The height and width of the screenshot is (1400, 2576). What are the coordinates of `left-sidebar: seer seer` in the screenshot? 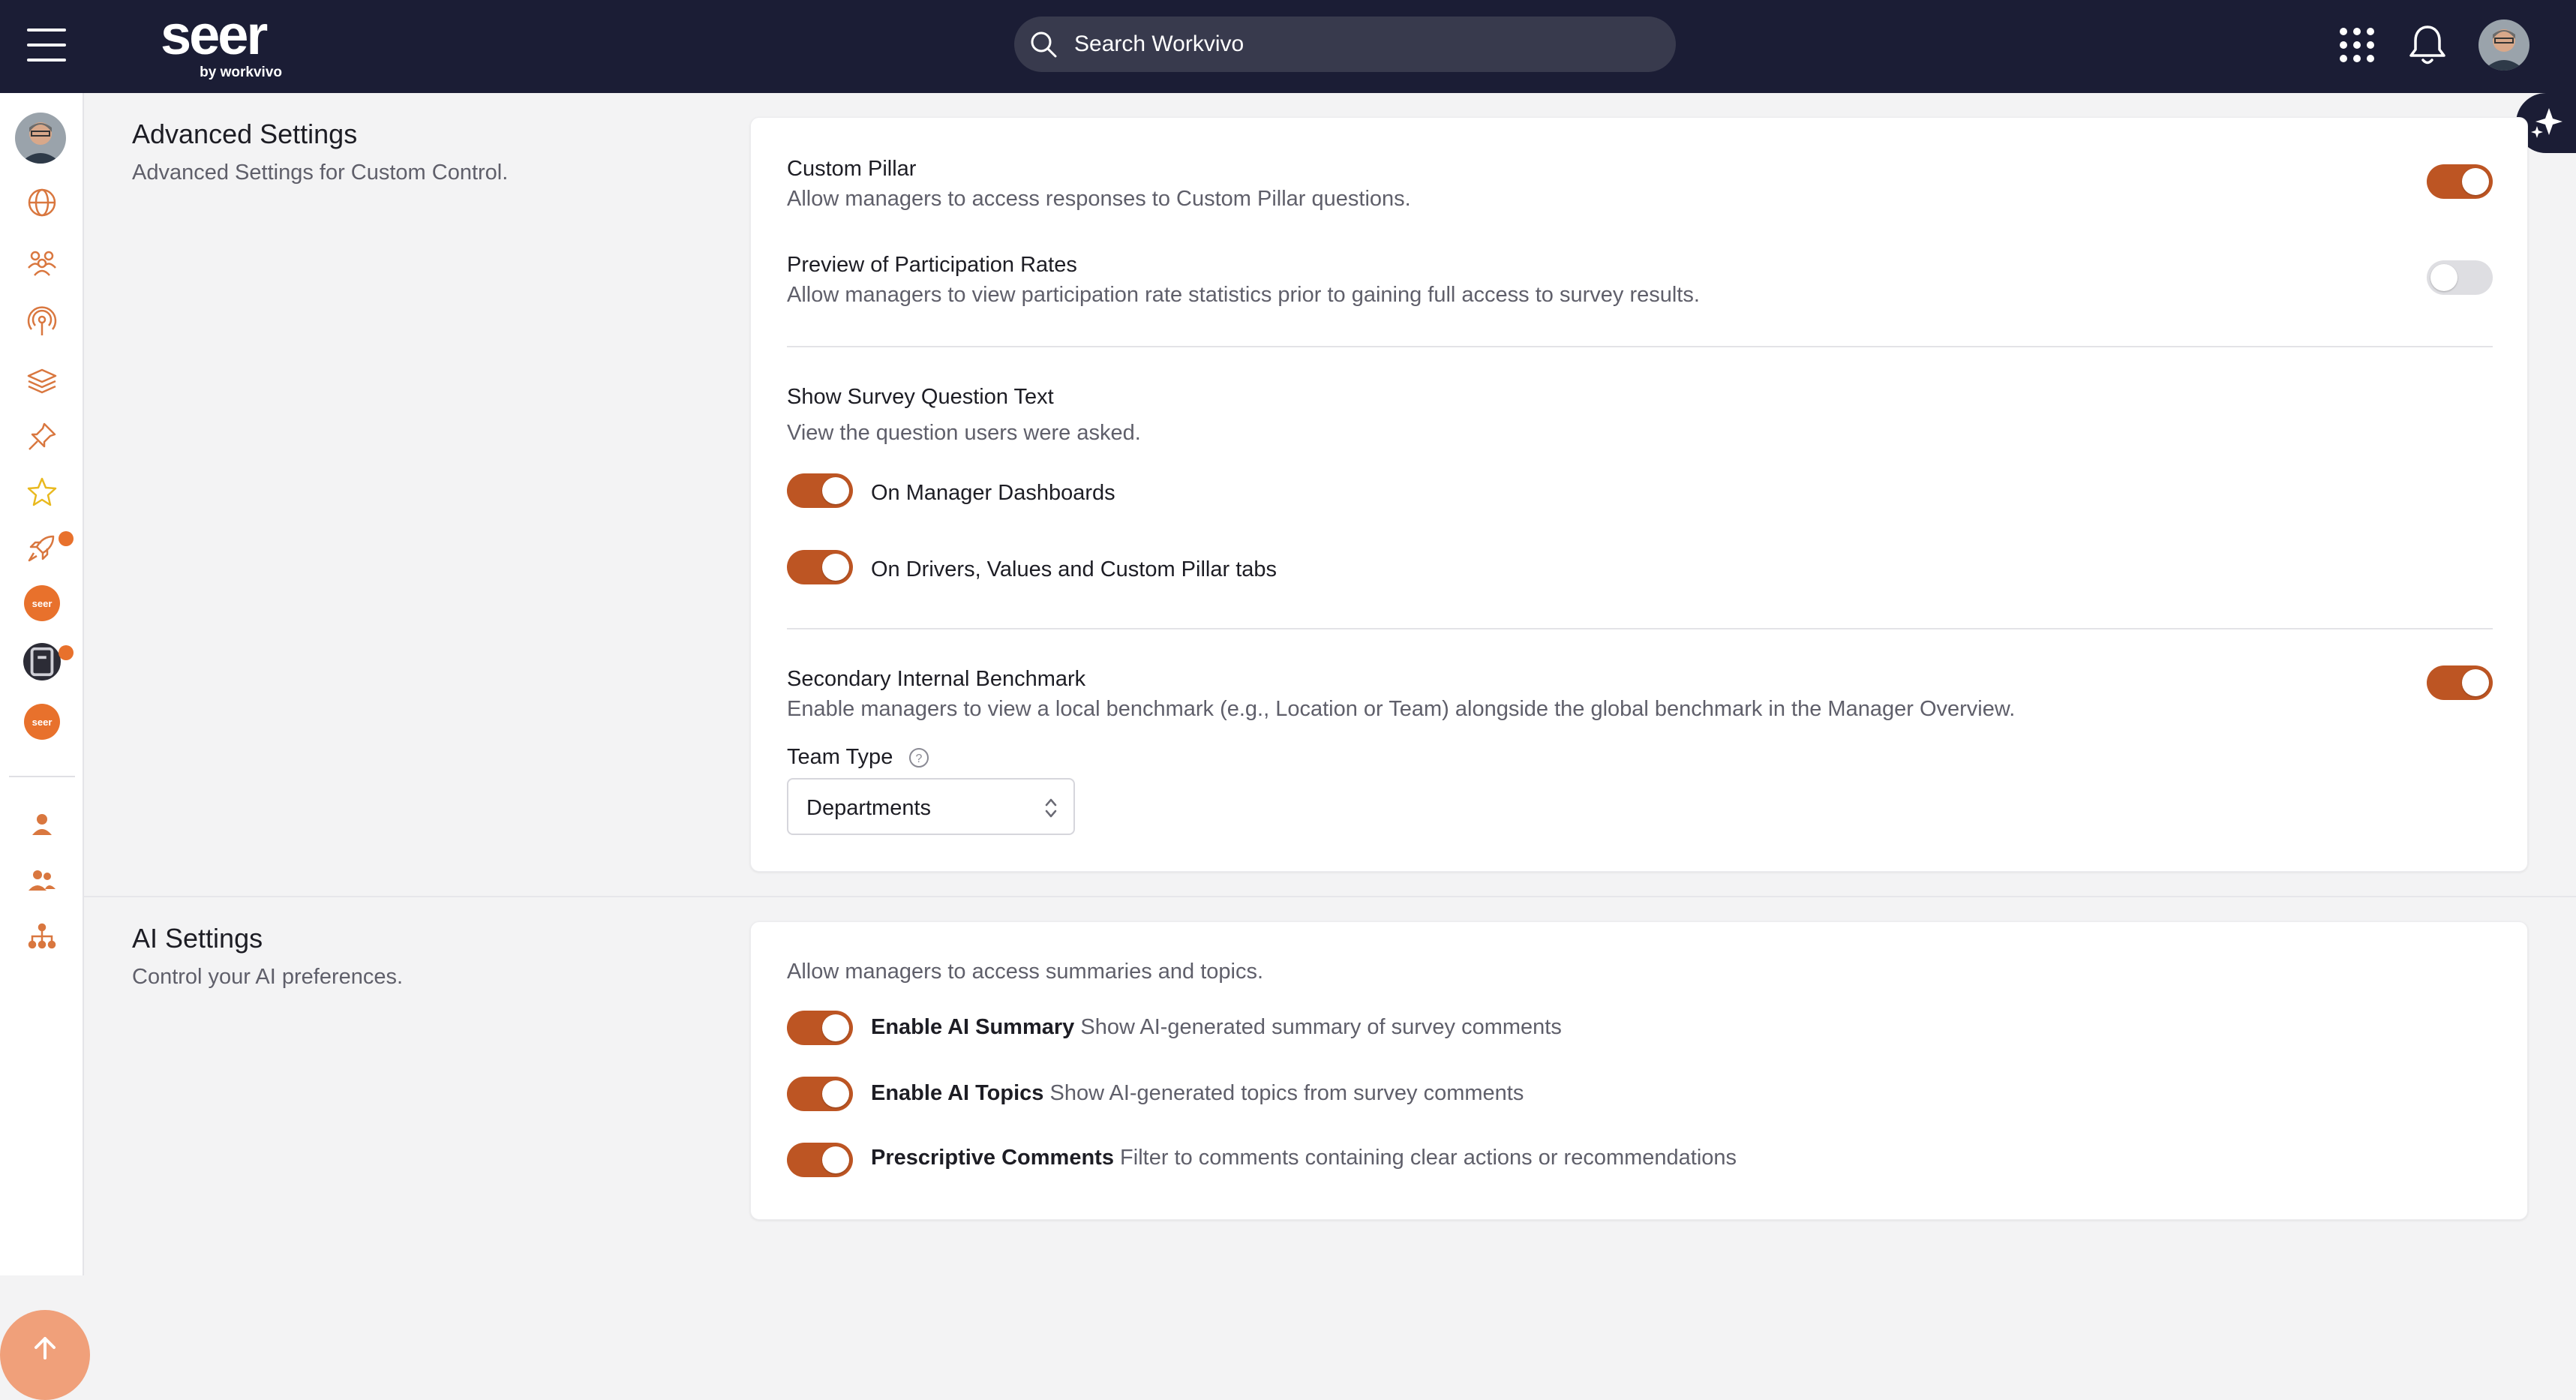 It's located at (45, 747).